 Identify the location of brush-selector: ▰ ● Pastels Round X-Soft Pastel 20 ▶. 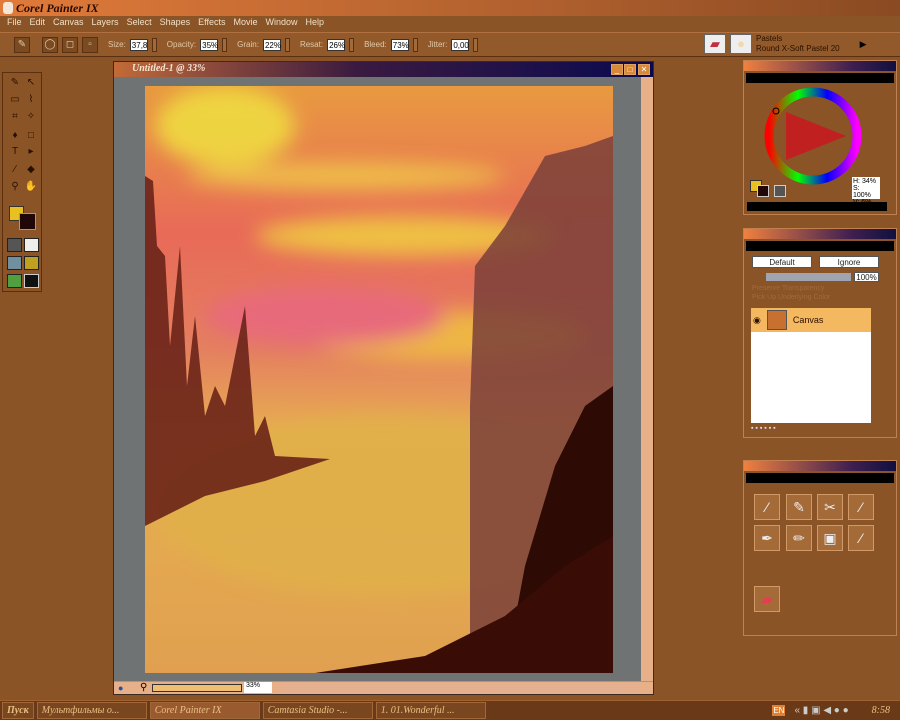
(799, 44).